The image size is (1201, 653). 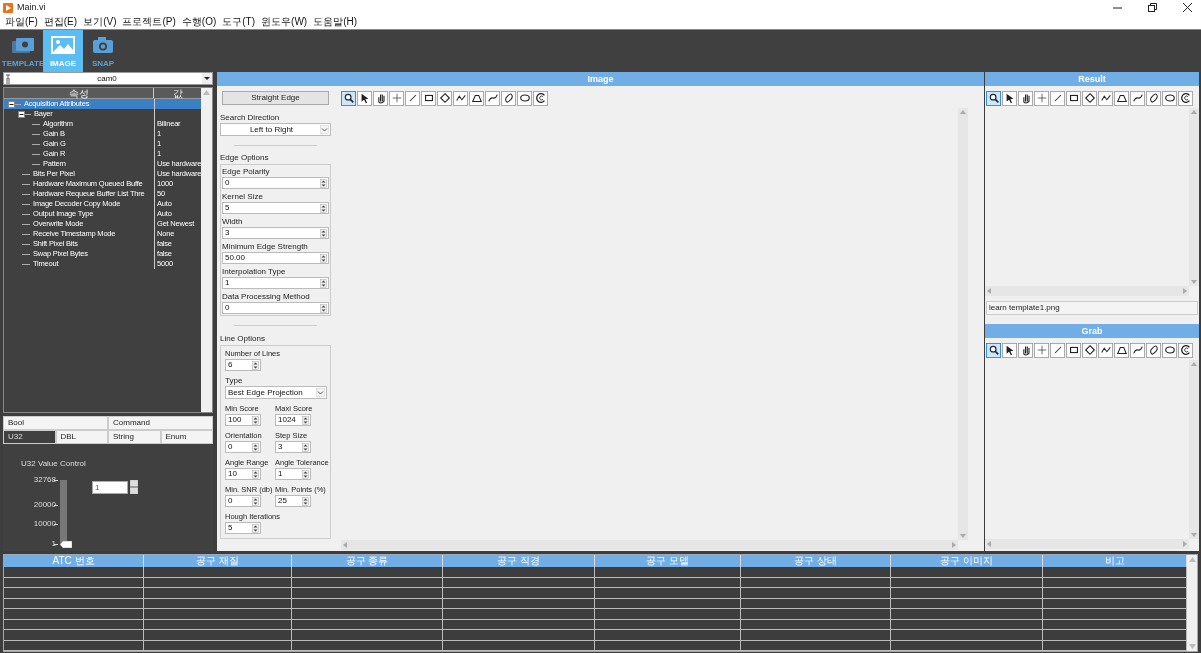 I want to click on slider-thumb, so click(x=66, y=544).